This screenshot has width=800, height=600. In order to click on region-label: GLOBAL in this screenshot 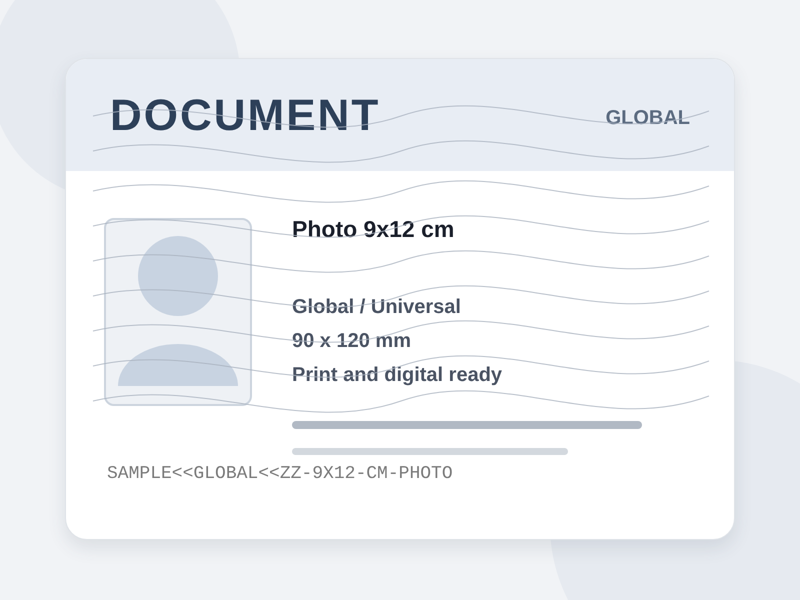, I will do `click(648, 118)`.